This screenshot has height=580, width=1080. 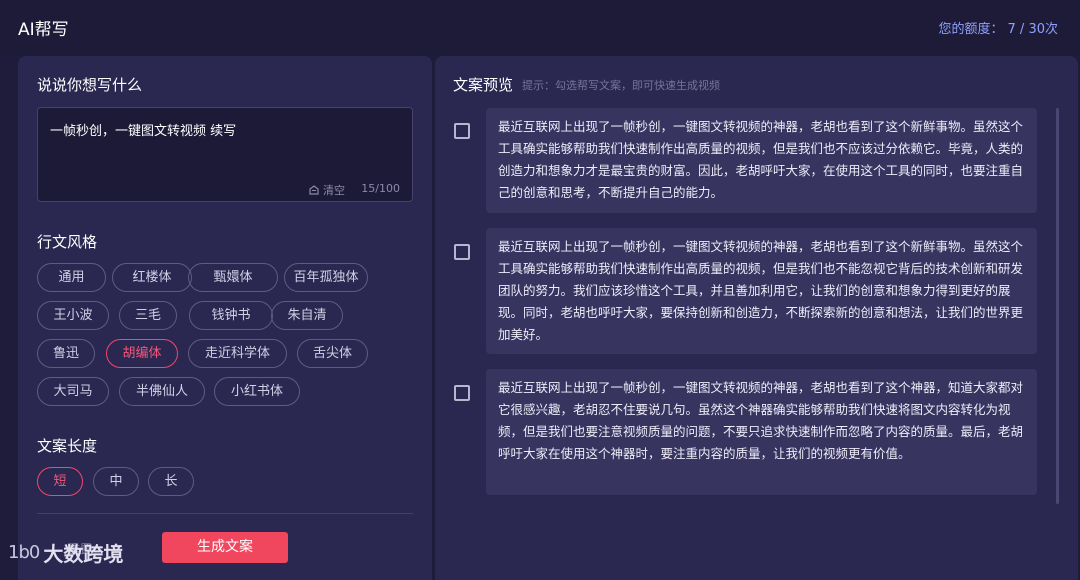 What do you see at coordinates (152, 277) in the screenshot?
I see `style-chip-红楼体: 红楼体` at bounding box center [152, 277].